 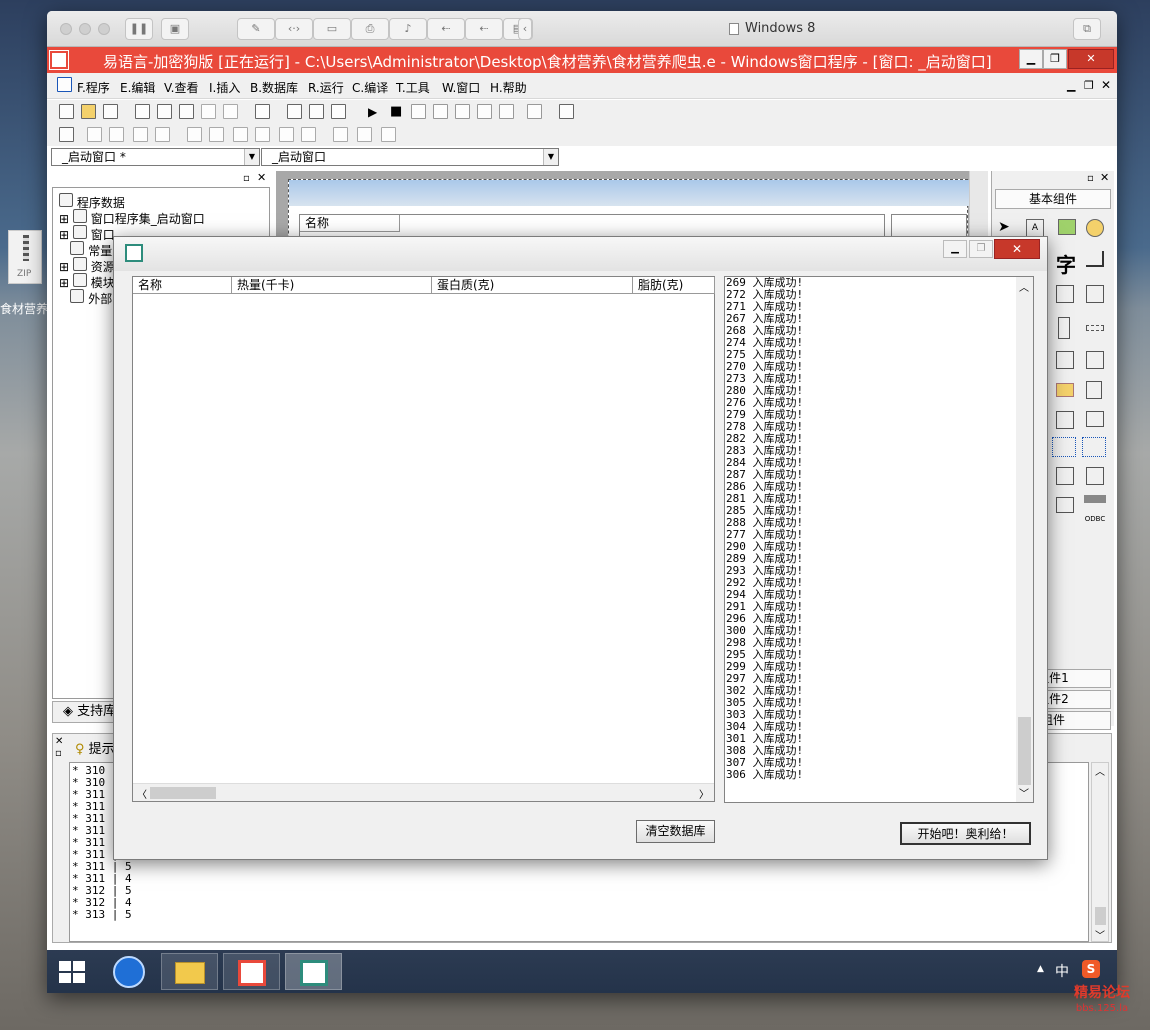 I want to click on minimize-dot, so click(x=85, y=29).